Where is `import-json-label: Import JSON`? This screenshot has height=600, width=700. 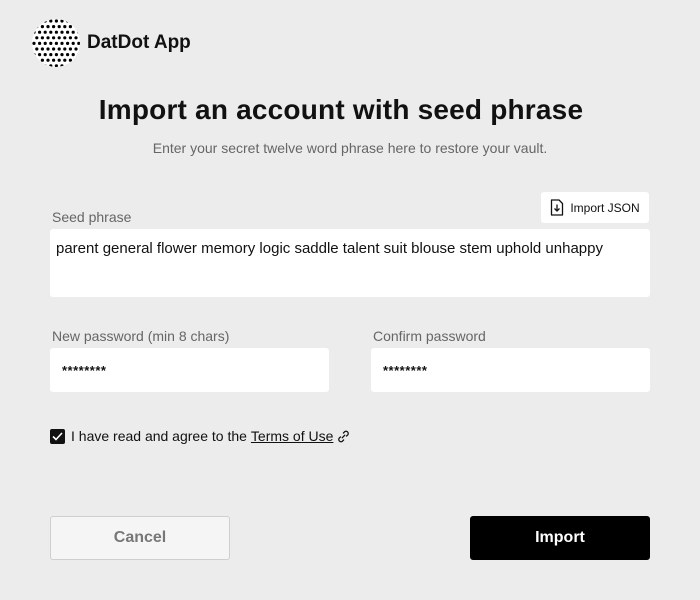 import-json-label: Import JSON is located at coordinates (605, 207).